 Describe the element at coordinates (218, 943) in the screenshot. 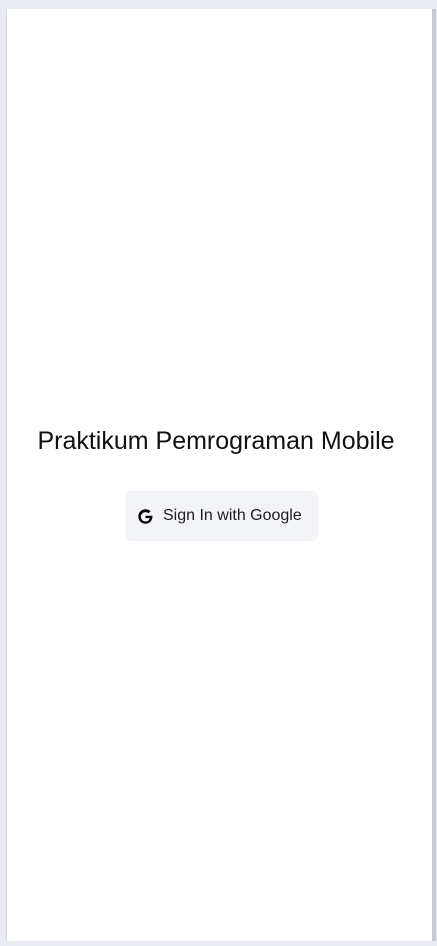

I see `window-bottom-border` at that location.